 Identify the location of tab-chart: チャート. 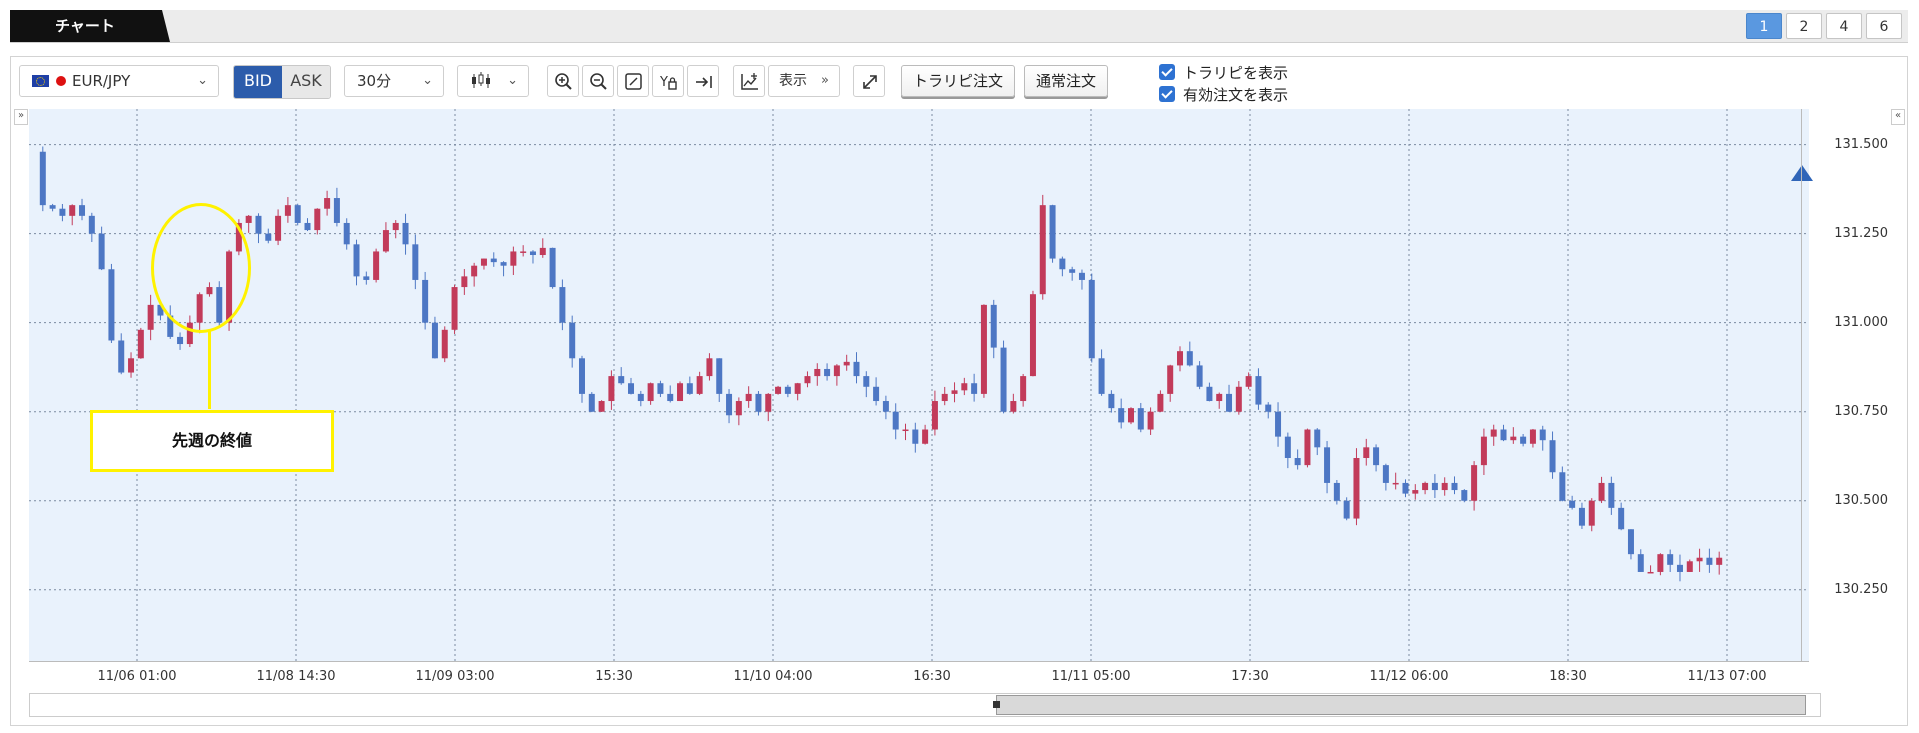
(90, 26).